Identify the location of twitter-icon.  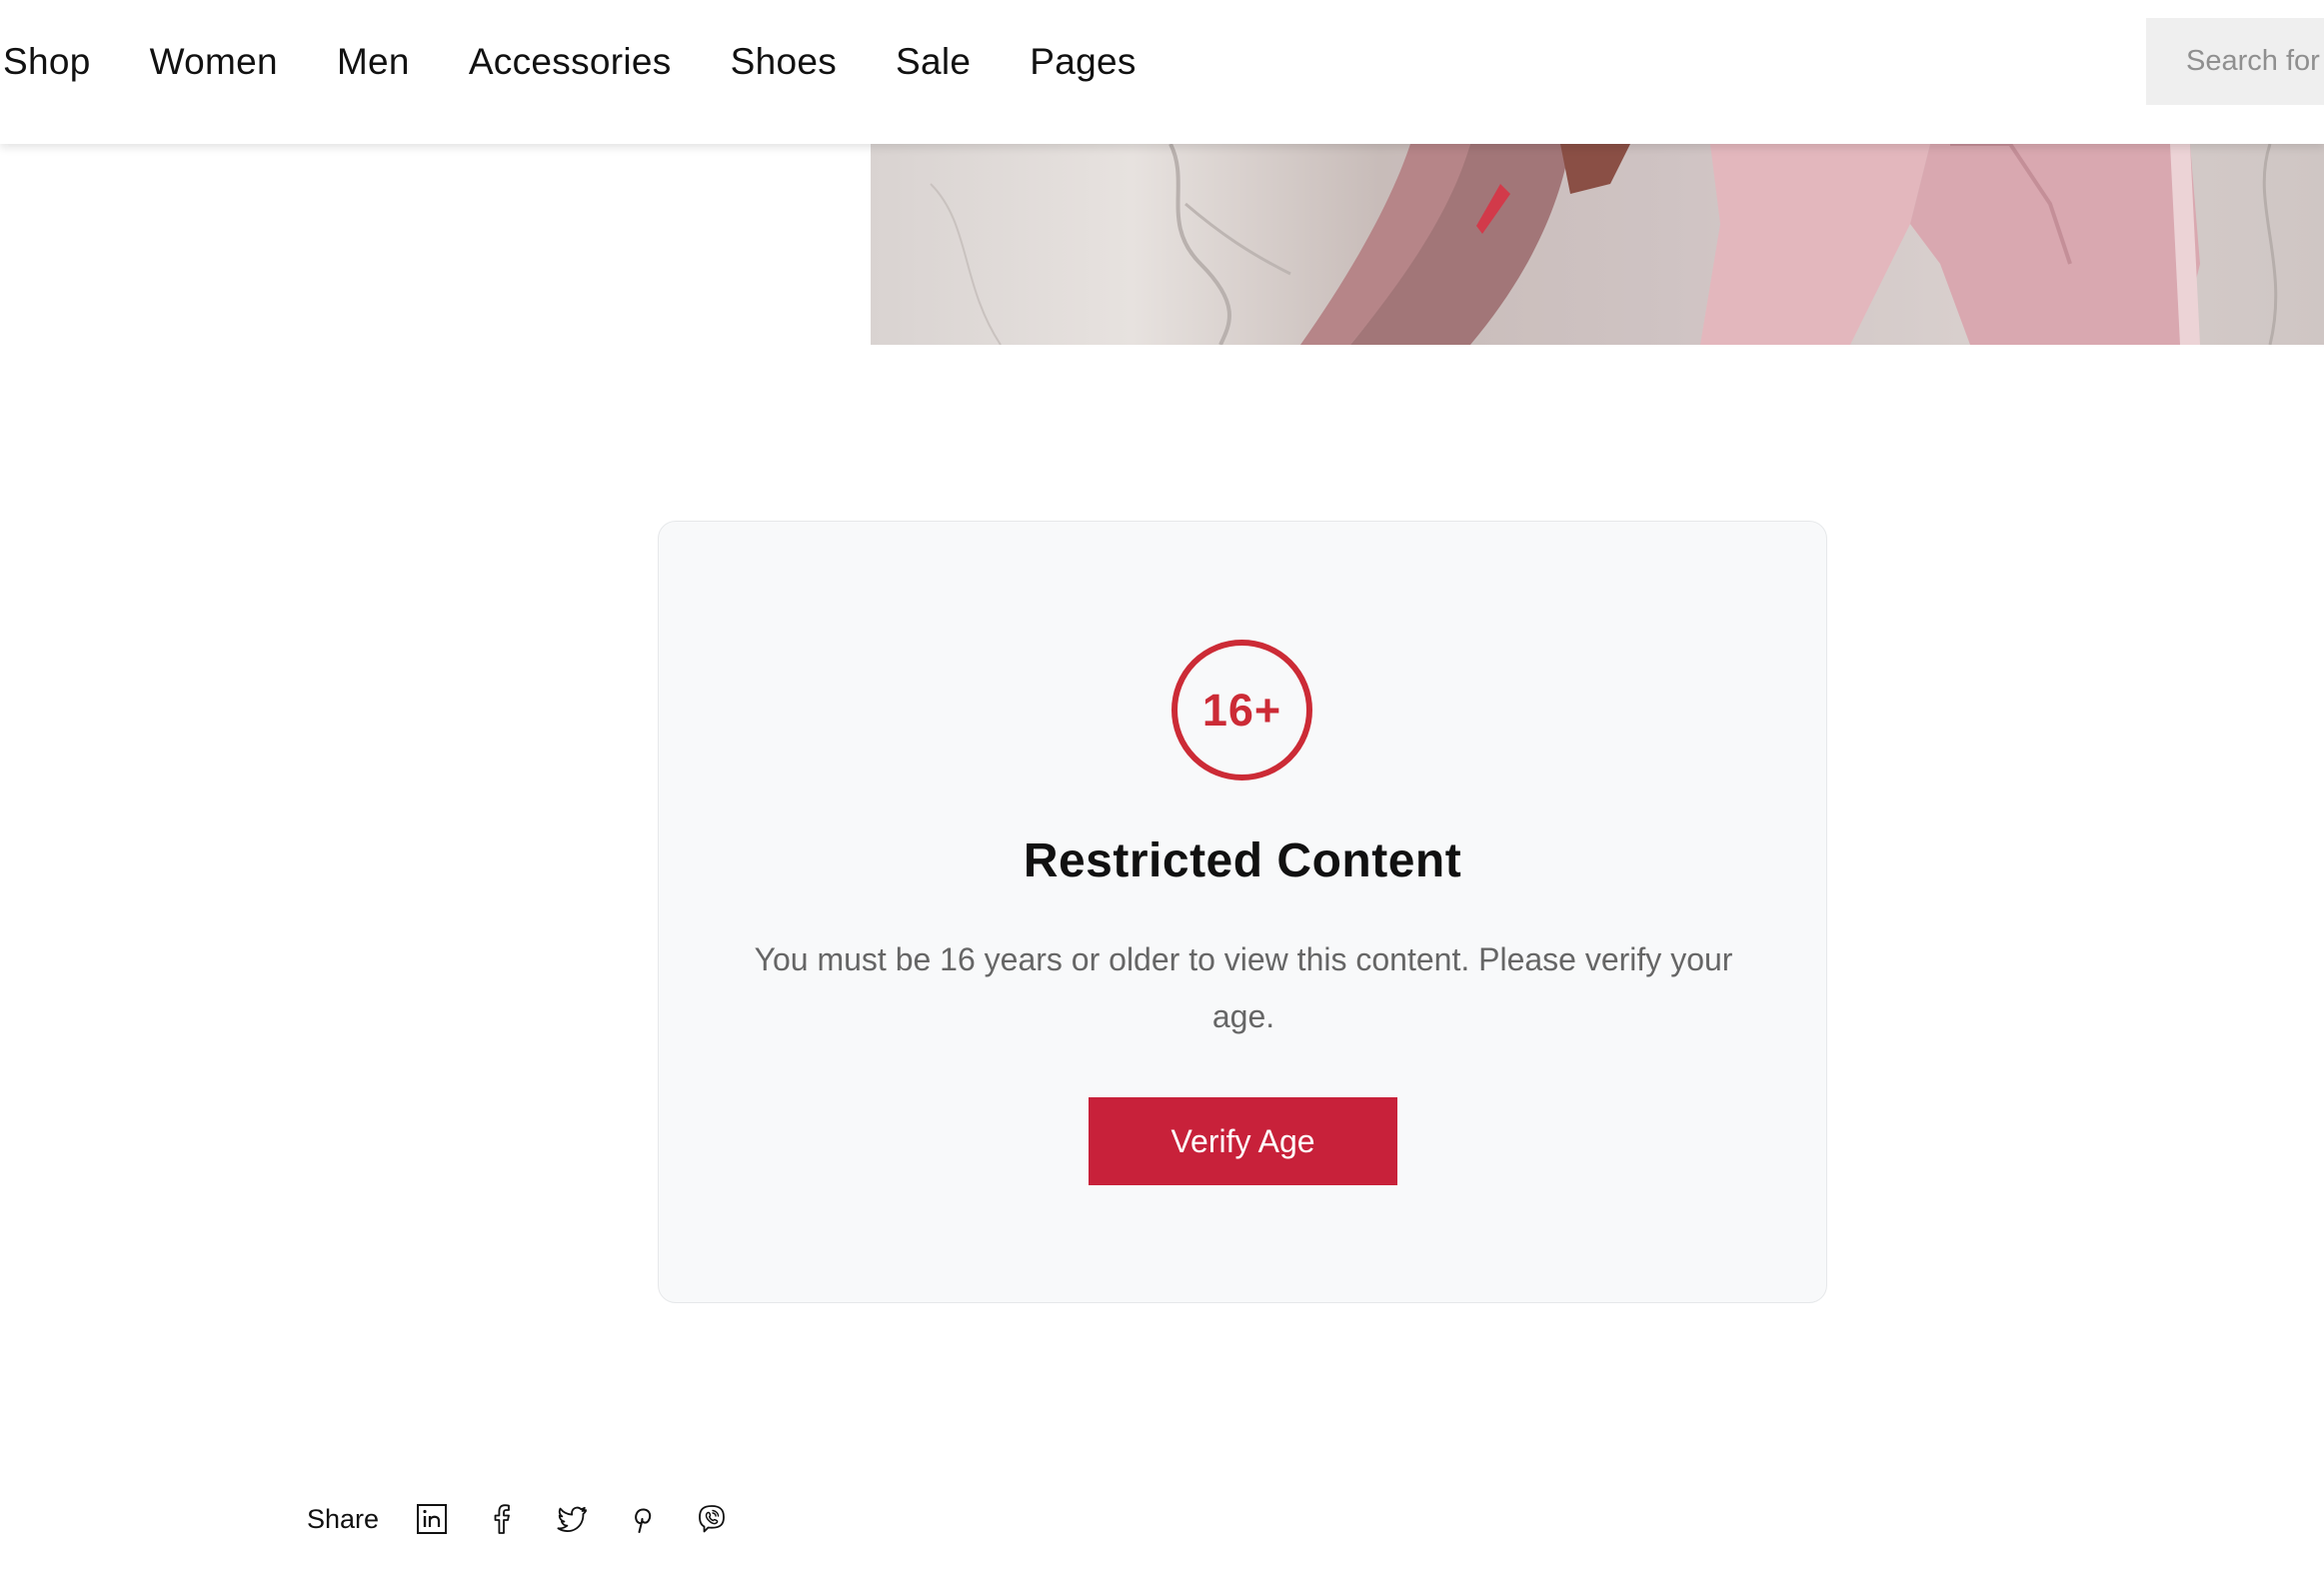
(572, 1519).